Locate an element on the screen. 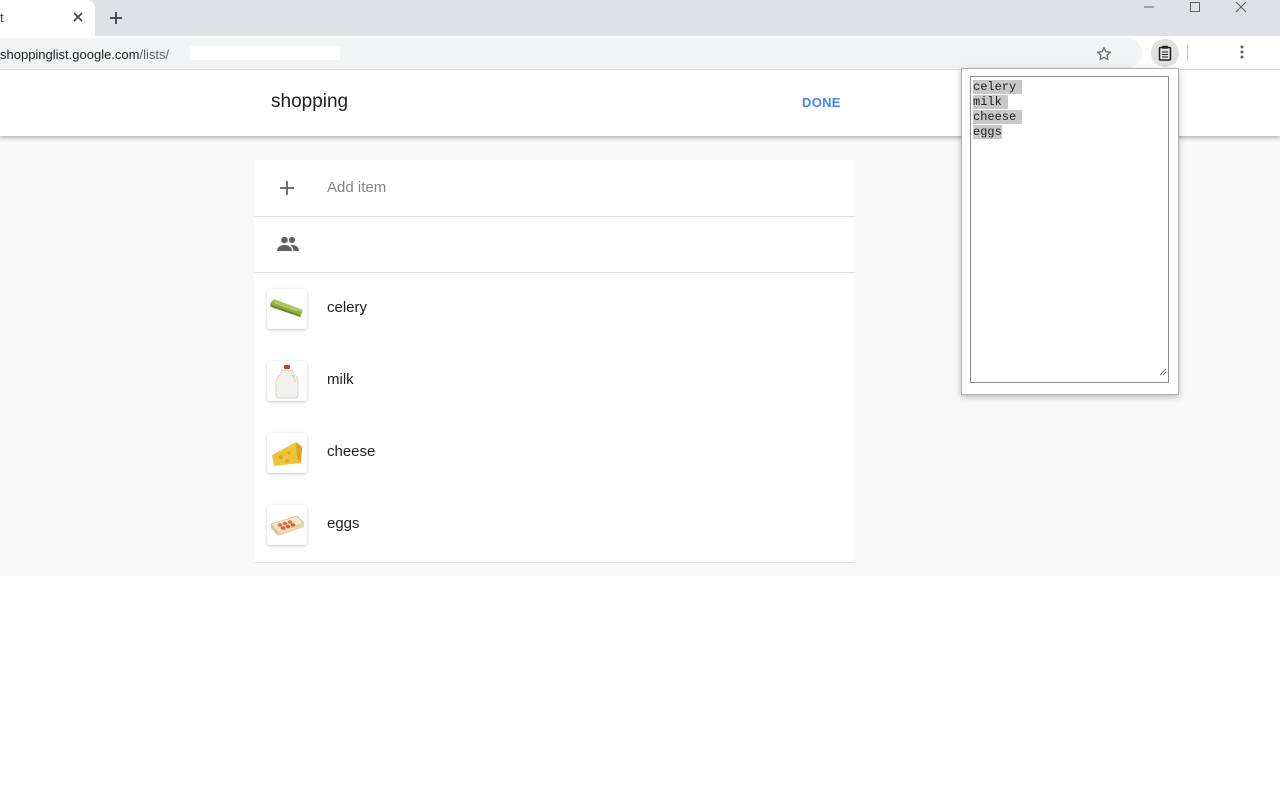  cheese-thumbnail is located at coordinates (287, 453).